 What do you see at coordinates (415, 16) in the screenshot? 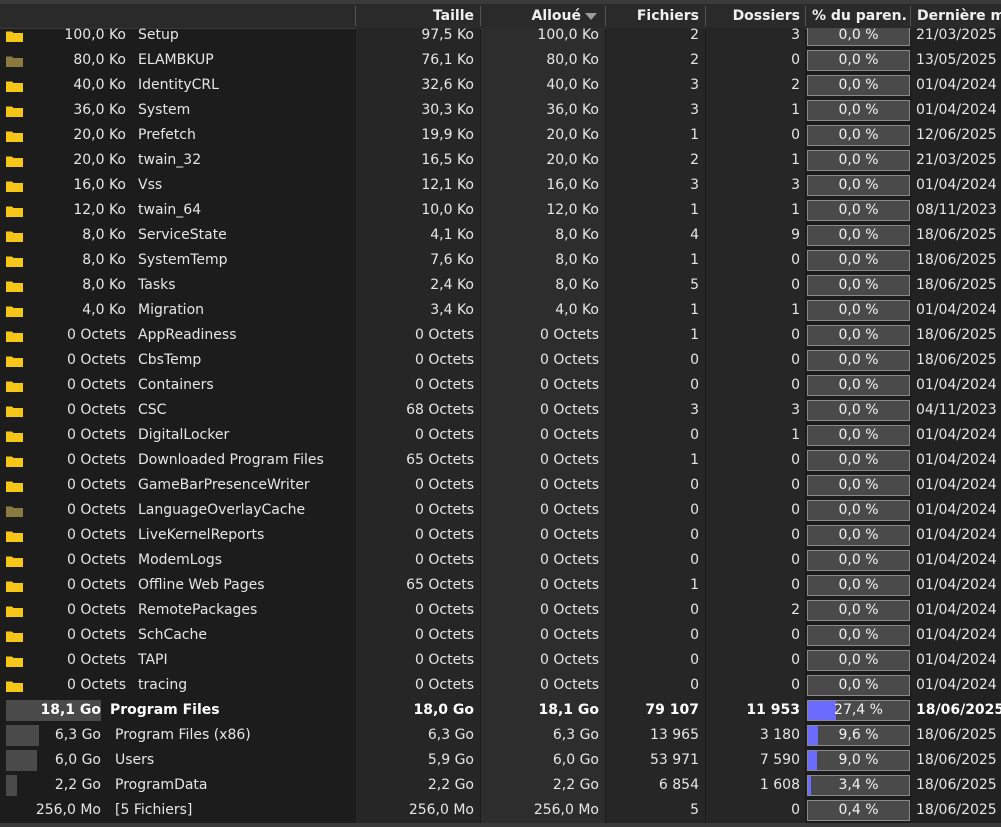
I see `header-size: Taille` at bounding box center [415, 16].